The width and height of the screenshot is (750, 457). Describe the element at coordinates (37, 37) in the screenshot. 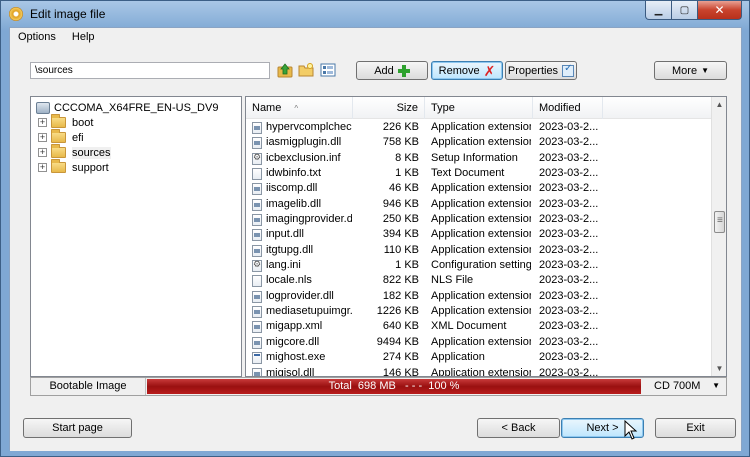

I see `menu-options: Options` at that location.